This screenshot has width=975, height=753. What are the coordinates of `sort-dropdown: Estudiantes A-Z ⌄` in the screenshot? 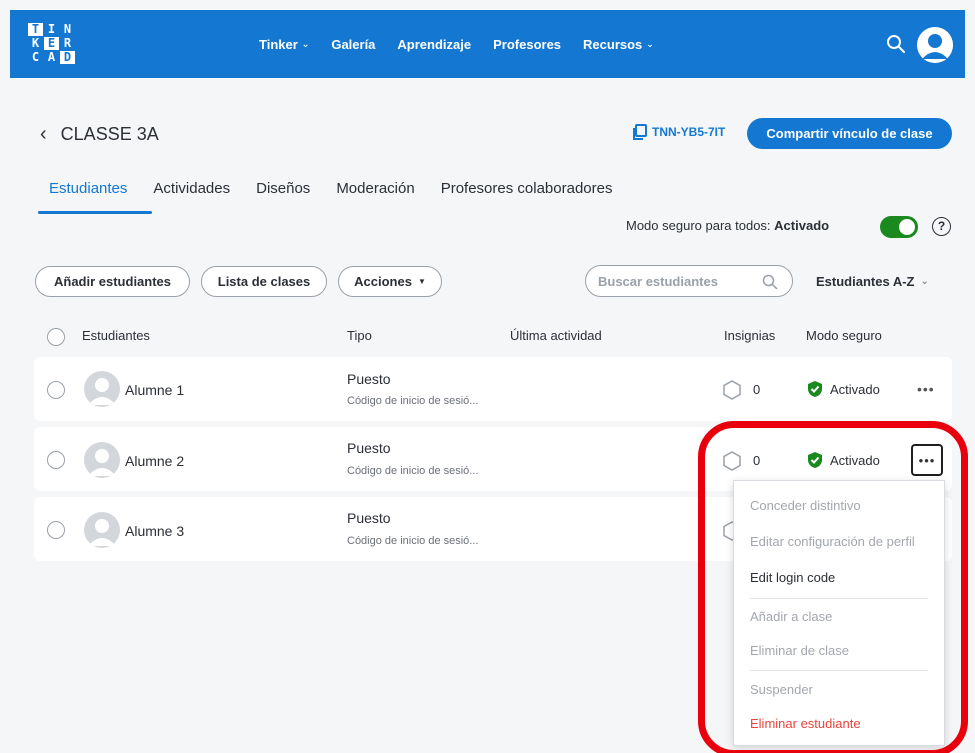 It's located at (872, 281).